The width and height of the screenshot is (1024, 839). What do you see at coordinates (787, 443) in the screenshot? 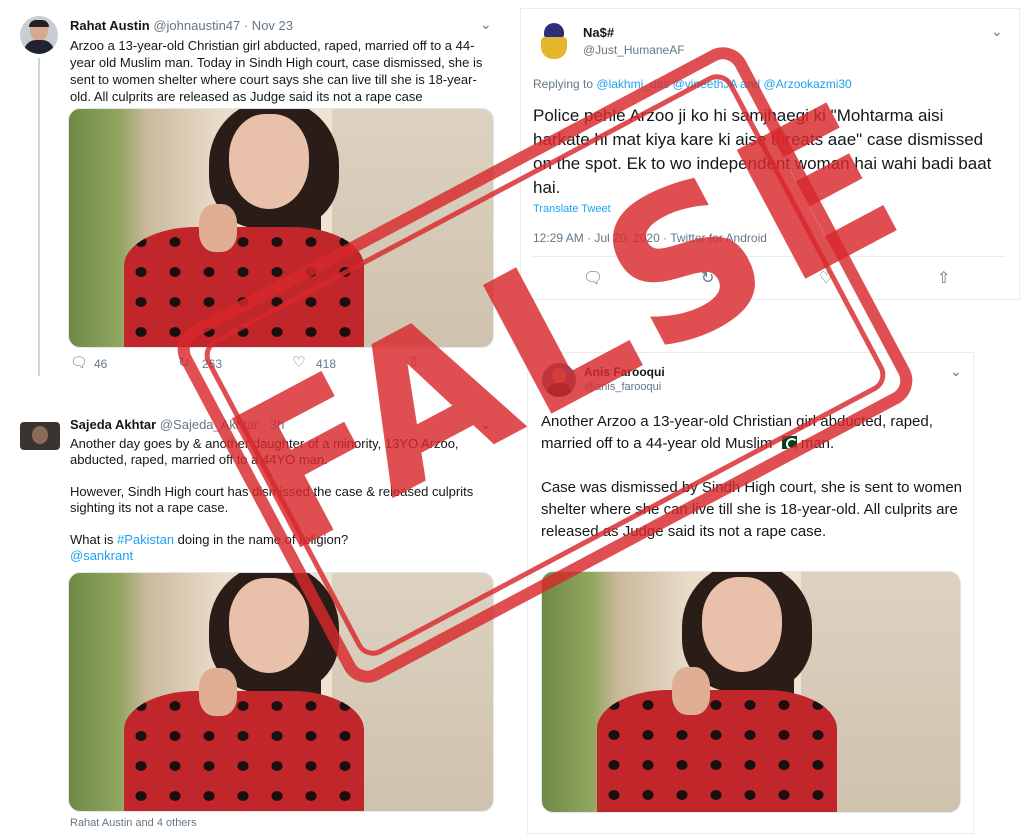
I see `pakistan-flag-icon` at bounding box center [787, 443].